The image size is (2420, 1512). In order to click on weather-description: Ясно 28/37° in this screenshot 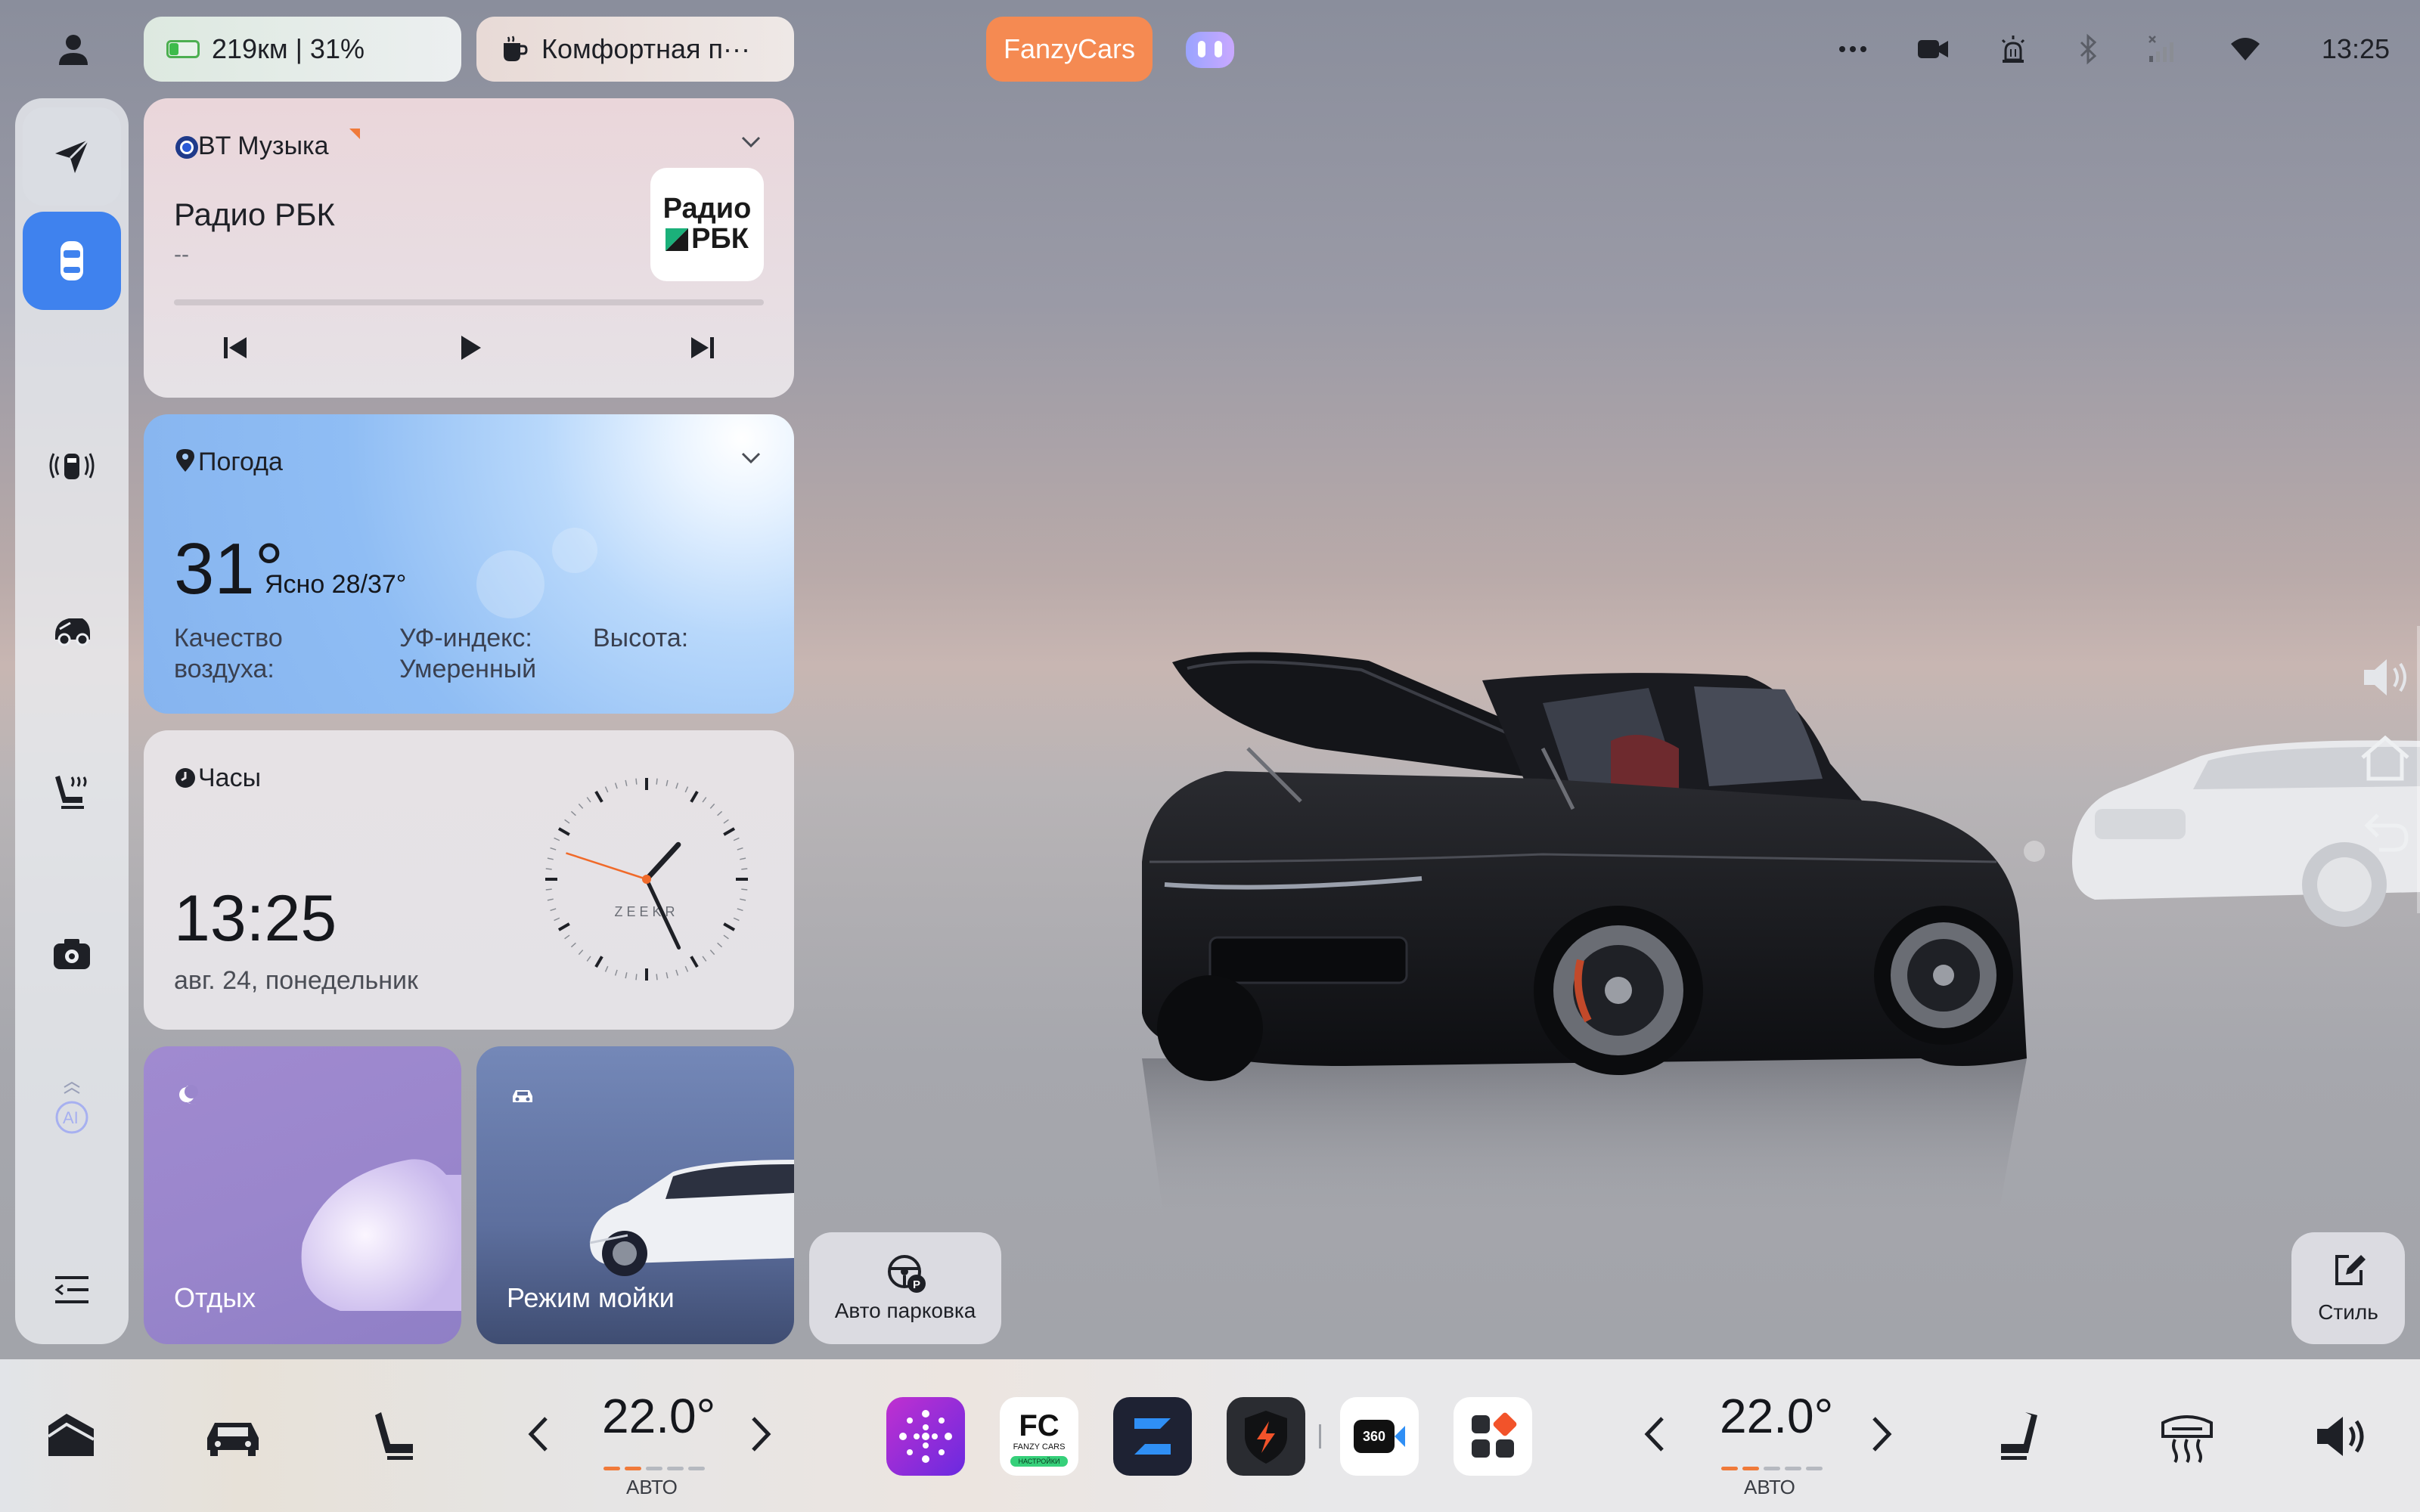, I will do `click(336, 584)`.